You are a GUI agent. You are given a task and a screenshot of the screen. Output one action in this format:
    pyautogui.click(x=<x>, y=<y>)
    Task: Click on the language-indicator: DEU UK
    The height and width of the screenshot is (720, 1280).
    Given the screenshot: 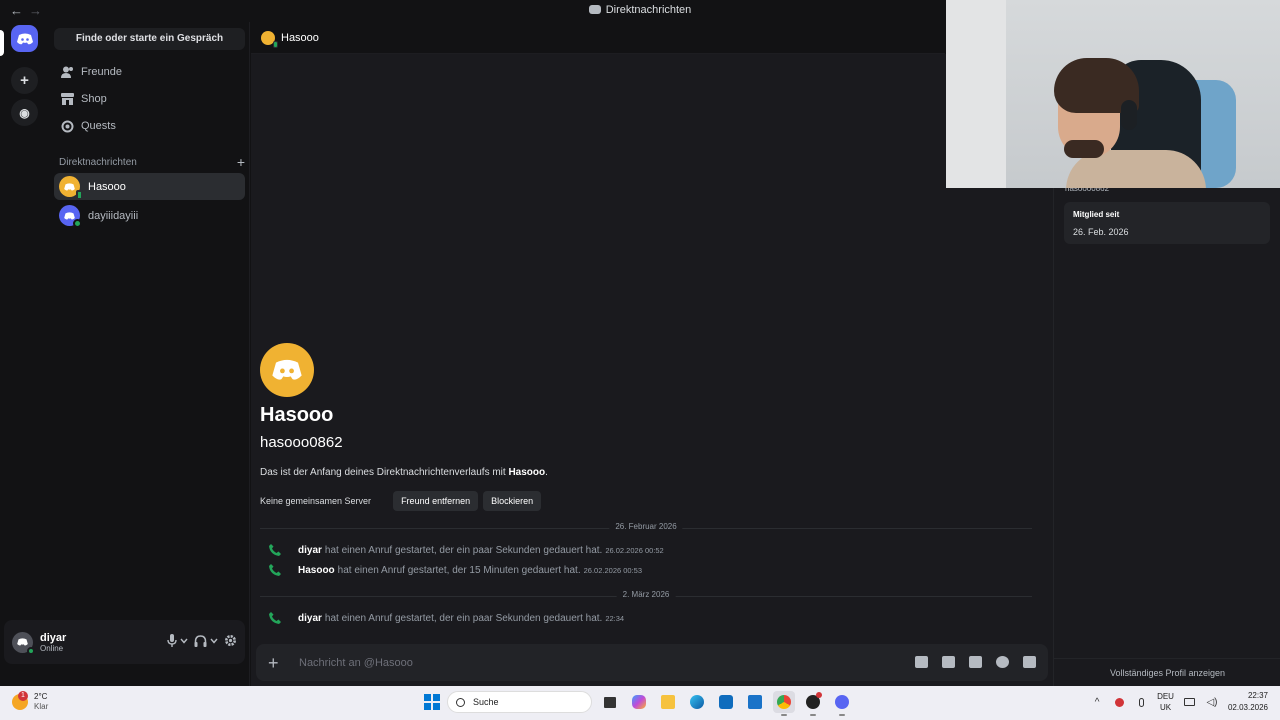 What is the action you would take?
    pyautogui.click(x=1165, y=702)
    